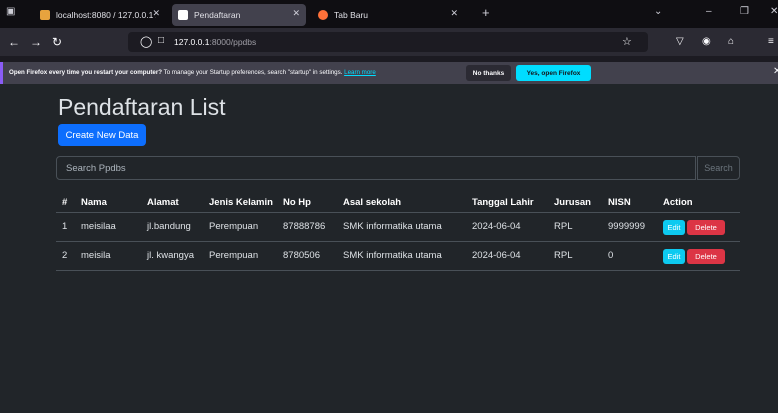 Image resolution: width=778 pixels, height=413 pixels. What do you see at coordinates (192, 42) in the screenshot?
I see `url-host: 127.0.0.1` at bounding box center [192, 42].